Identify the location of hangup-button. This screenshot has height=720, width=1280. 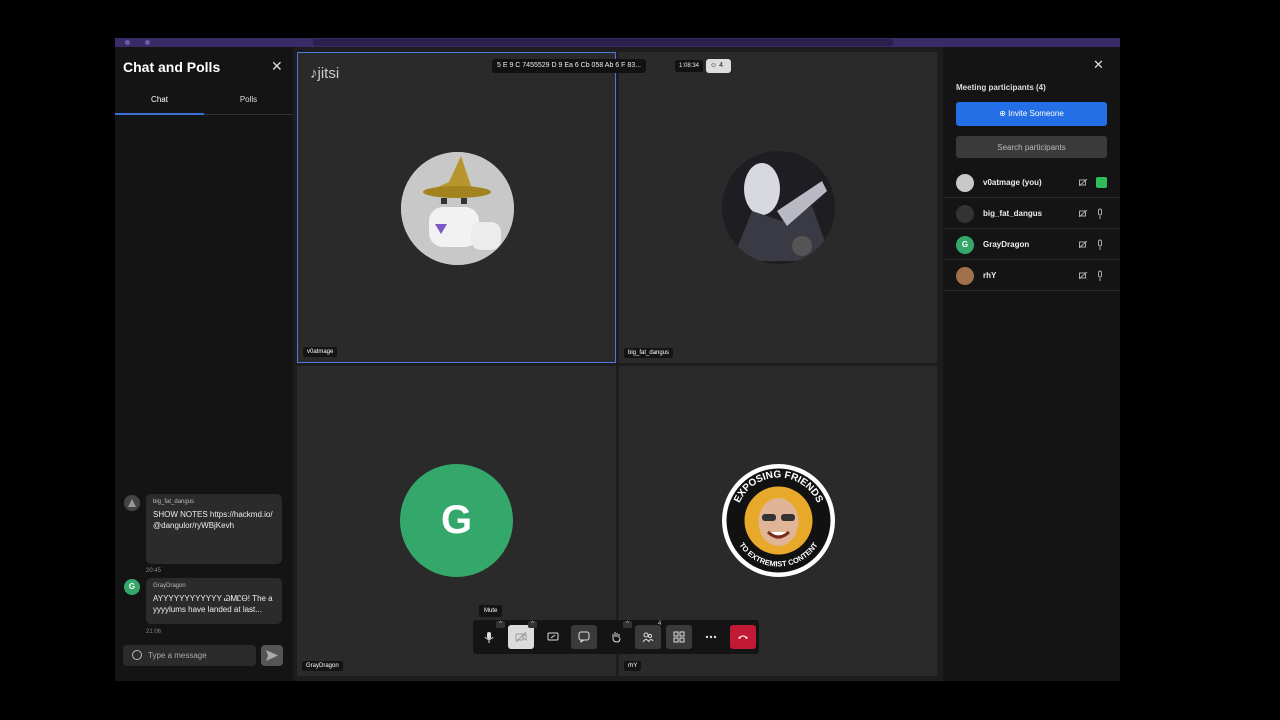
(743, 637).